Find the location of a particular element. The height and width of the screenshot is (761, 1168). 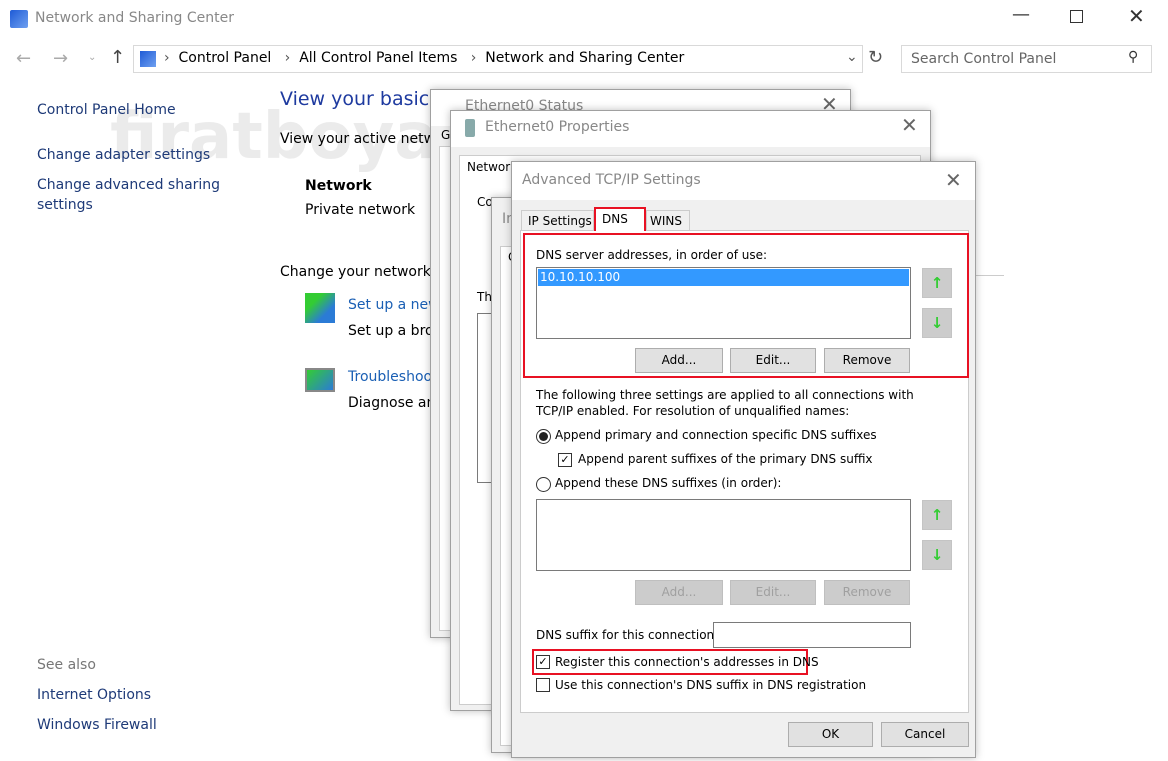

dialog-title: Advanced TCP/IP Settings is located at coordinates (611, 180).